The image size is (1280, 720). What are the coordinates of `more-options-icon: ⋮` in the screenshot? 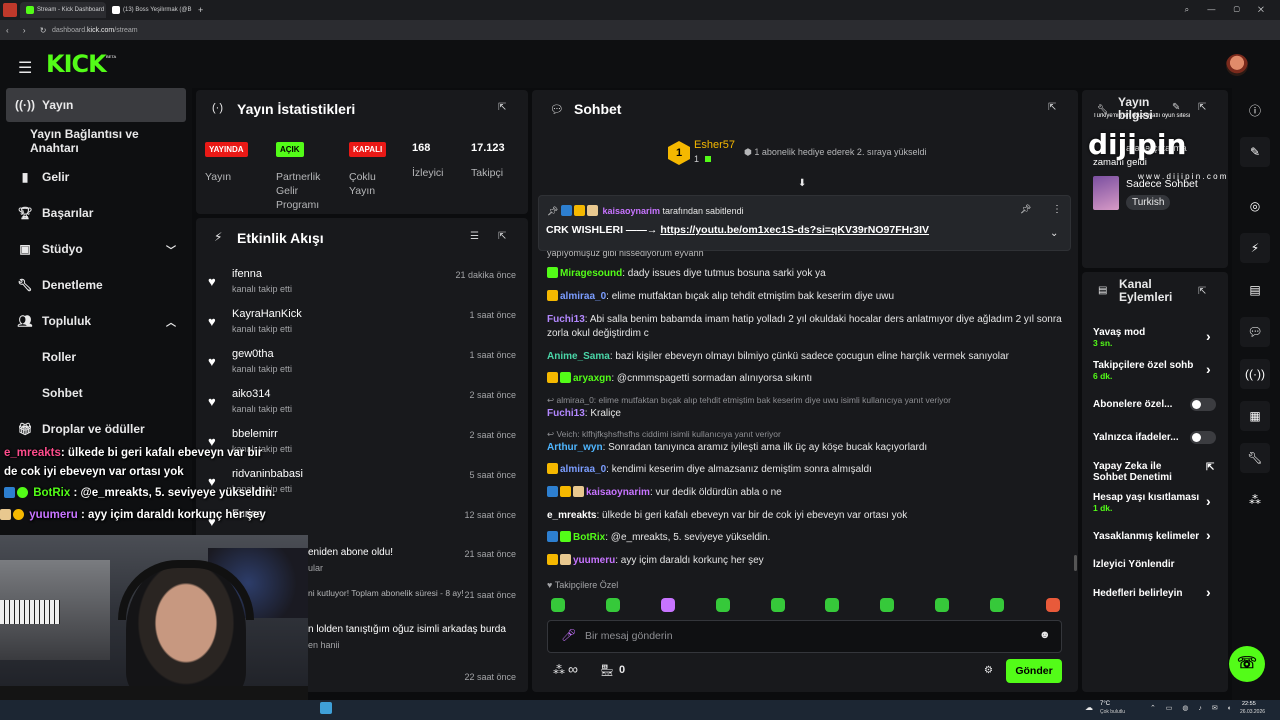 It's located at (1057, 209).